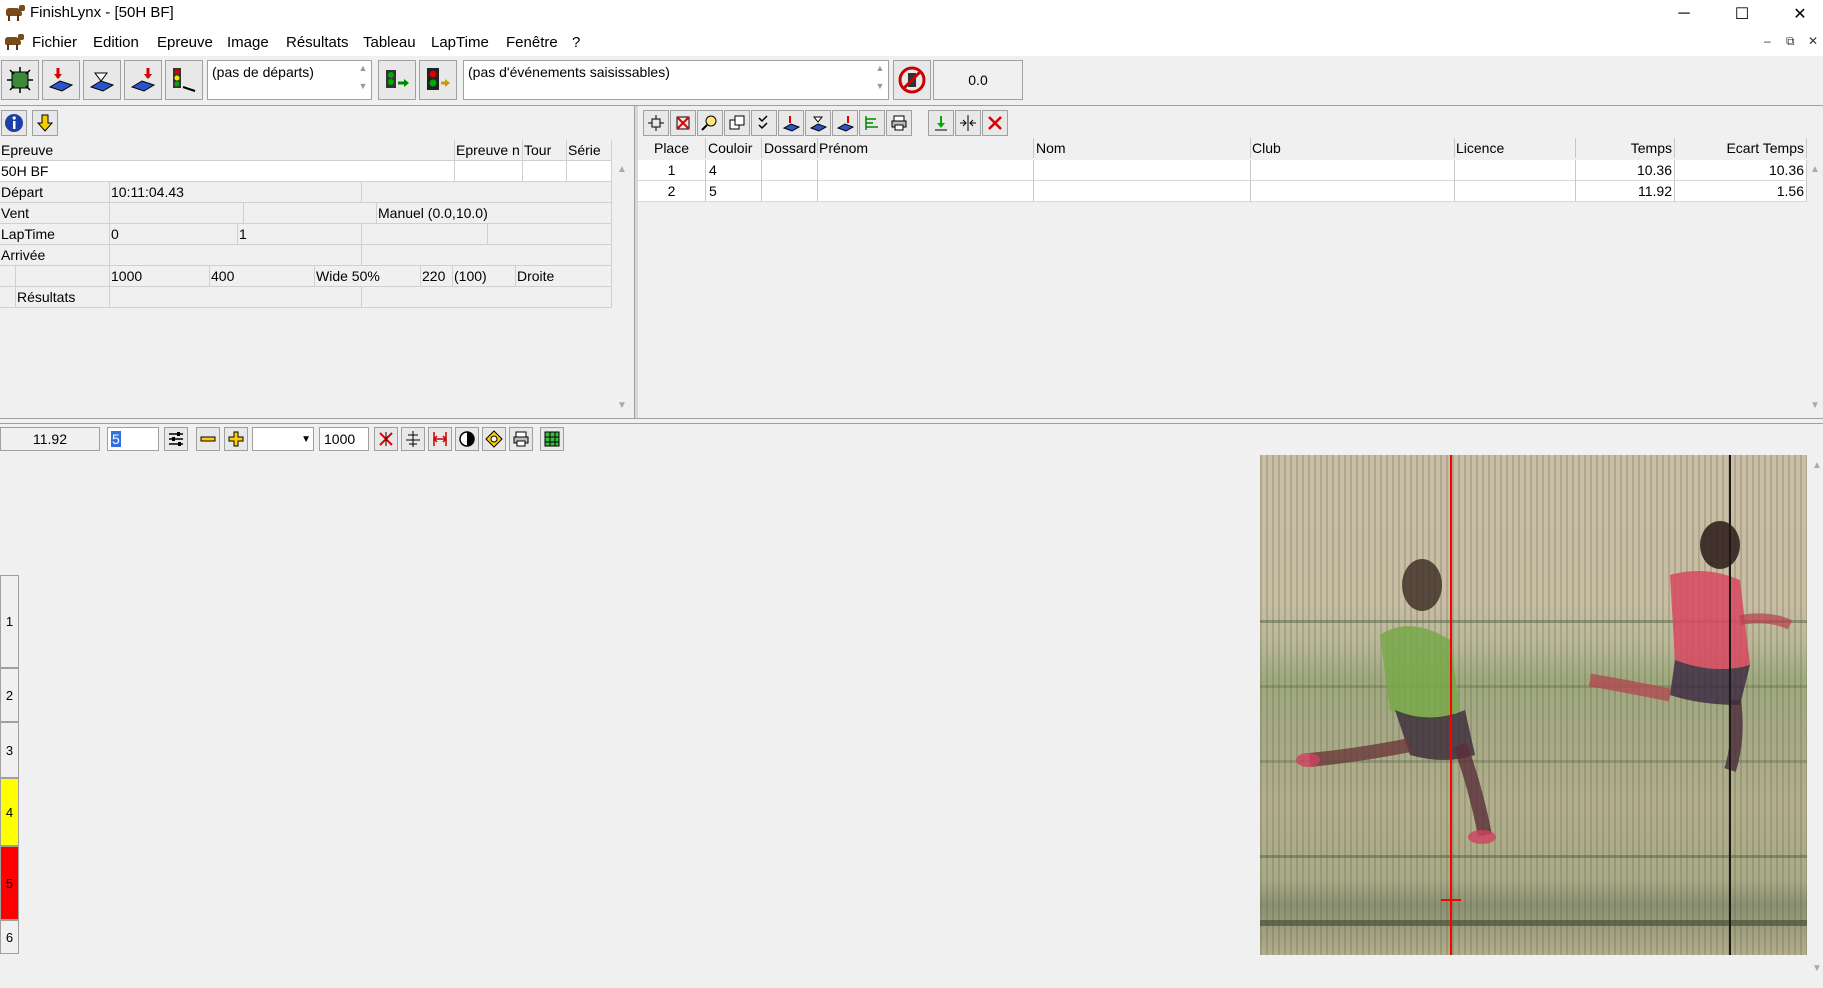 This screenshot has height=988, width=1823. What do you see at coordinates (911, 421) in the screenshot?
I see `horizontal-splitter` at bounding box center [911, 421].